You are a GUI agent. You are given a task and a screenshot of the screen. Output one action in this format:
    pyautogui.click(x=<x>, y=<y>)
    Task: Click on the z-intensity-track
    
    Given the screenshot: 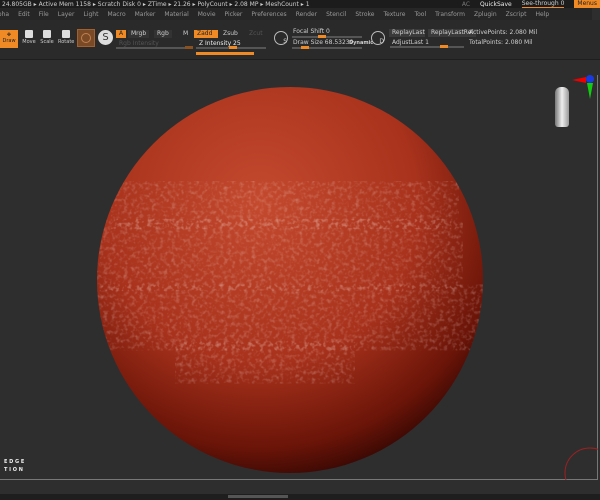 What is the action you would take?
    pyautogui.click(x=231, y=47)
    